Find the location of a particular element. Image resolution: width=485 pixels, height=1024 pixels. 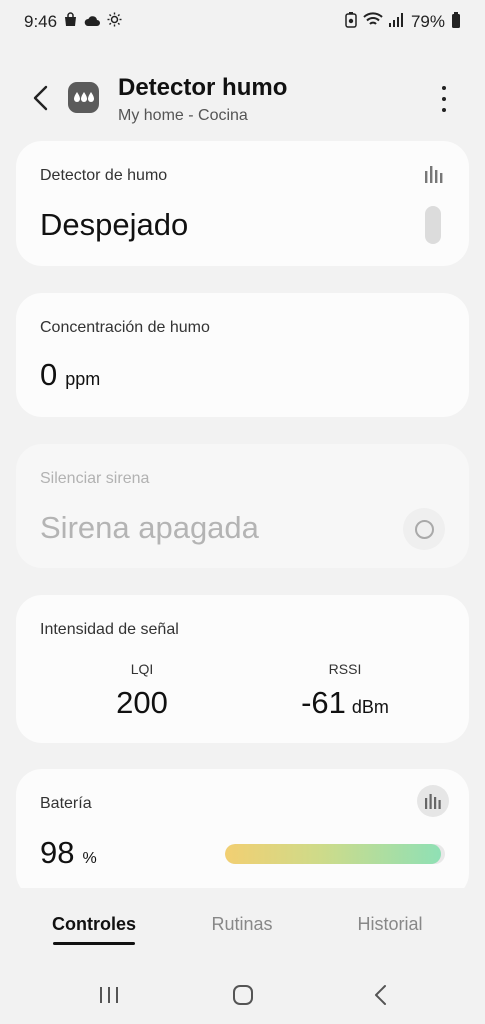

concentration-value: 0 is located at coordinates (49, 374).